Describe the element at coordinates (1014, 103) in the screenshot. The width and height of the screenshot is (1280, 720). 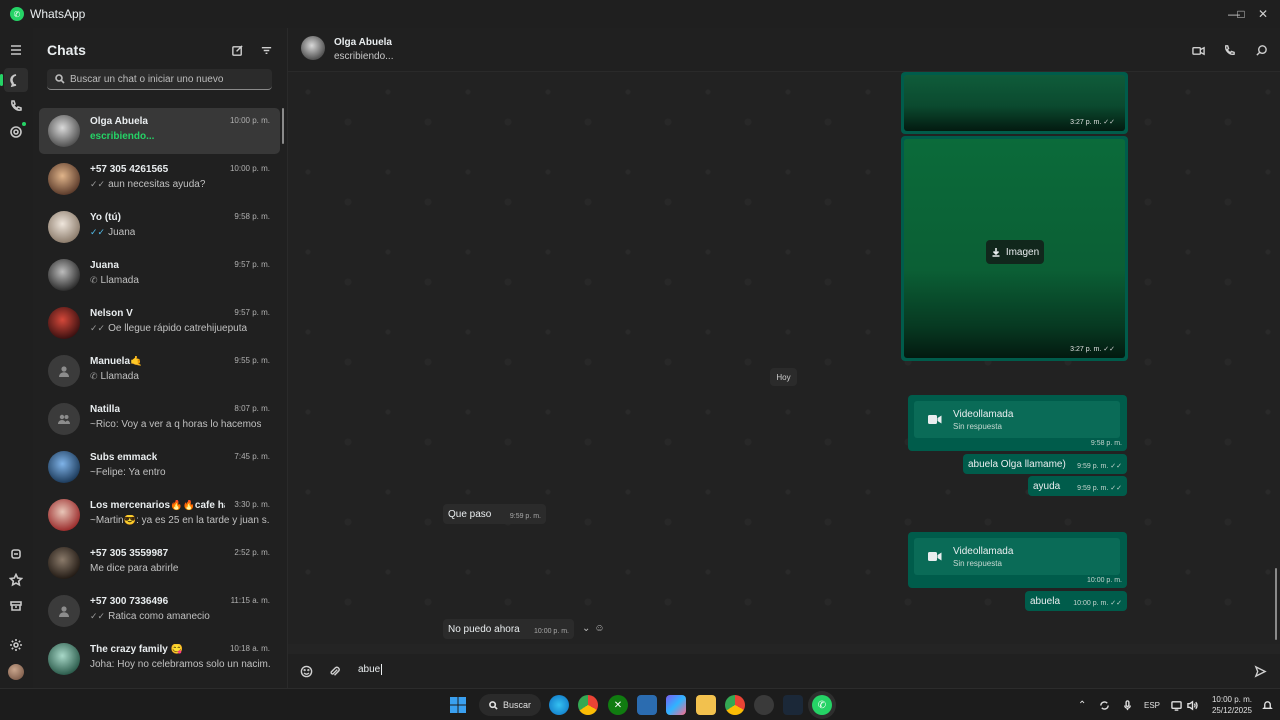
I see `image-message: 3:27 p. m. ✓✓` at that location.